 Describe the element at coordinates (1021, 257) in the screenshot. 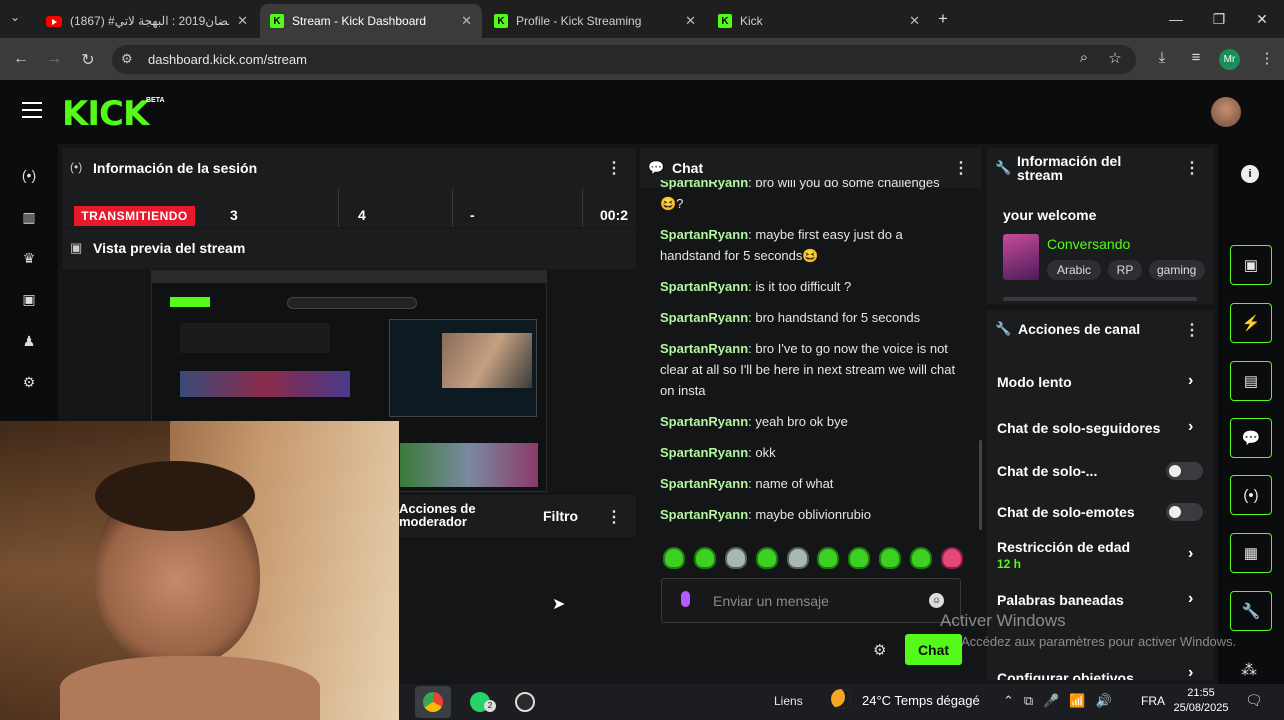

I see `category-thumbnail` at that location.